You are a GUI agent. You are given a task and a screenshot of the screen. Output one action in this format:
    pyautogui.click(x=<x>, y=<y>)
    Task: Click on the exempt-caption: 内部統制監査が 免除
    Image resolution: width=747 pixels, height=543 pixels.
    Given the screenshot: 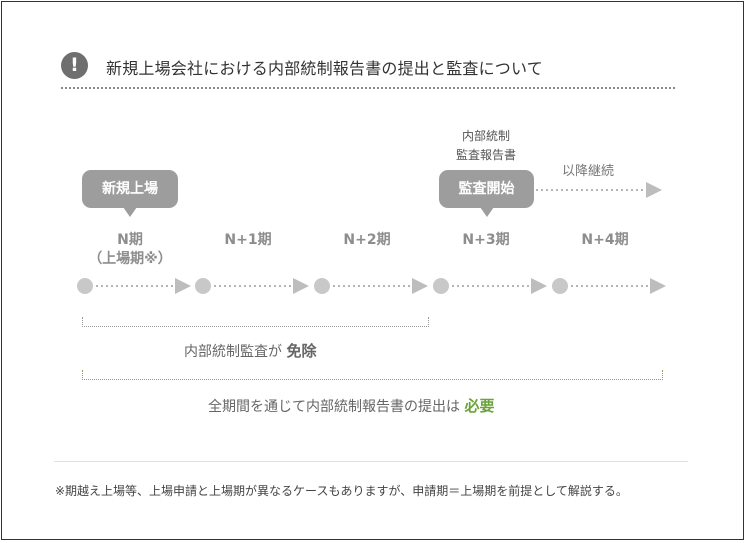 What is the action you would take?
    pyautogui.click(x=250, y=350)
    